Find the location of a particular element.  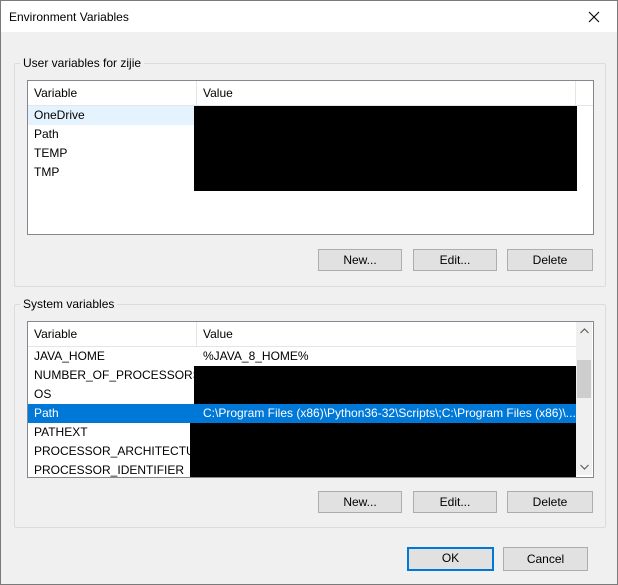

variable-value: %JAVA_8_HOME% is located at coordinates (256, 356).